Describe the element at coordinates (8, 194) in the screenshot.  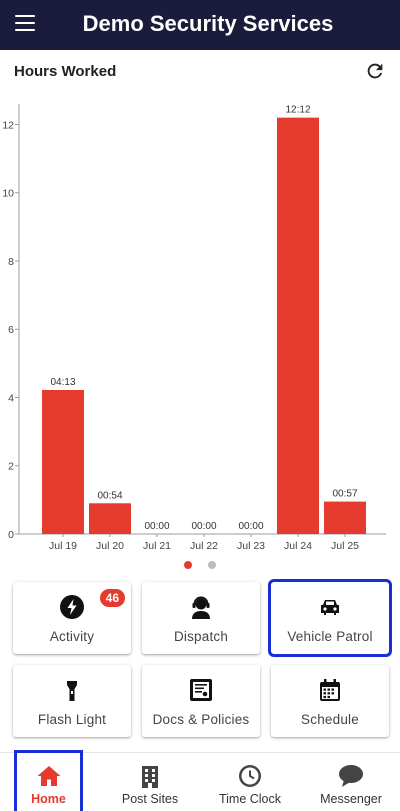
I see `y-tick-label: 10` at that location.